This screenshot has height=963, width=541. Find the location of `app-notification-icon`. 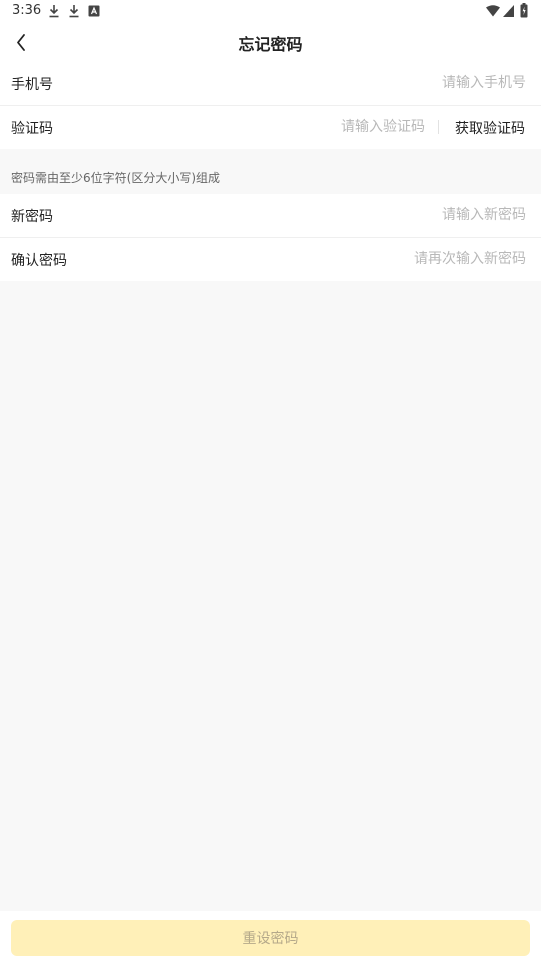

app-notification-icon is located at coordinates (94, 11).